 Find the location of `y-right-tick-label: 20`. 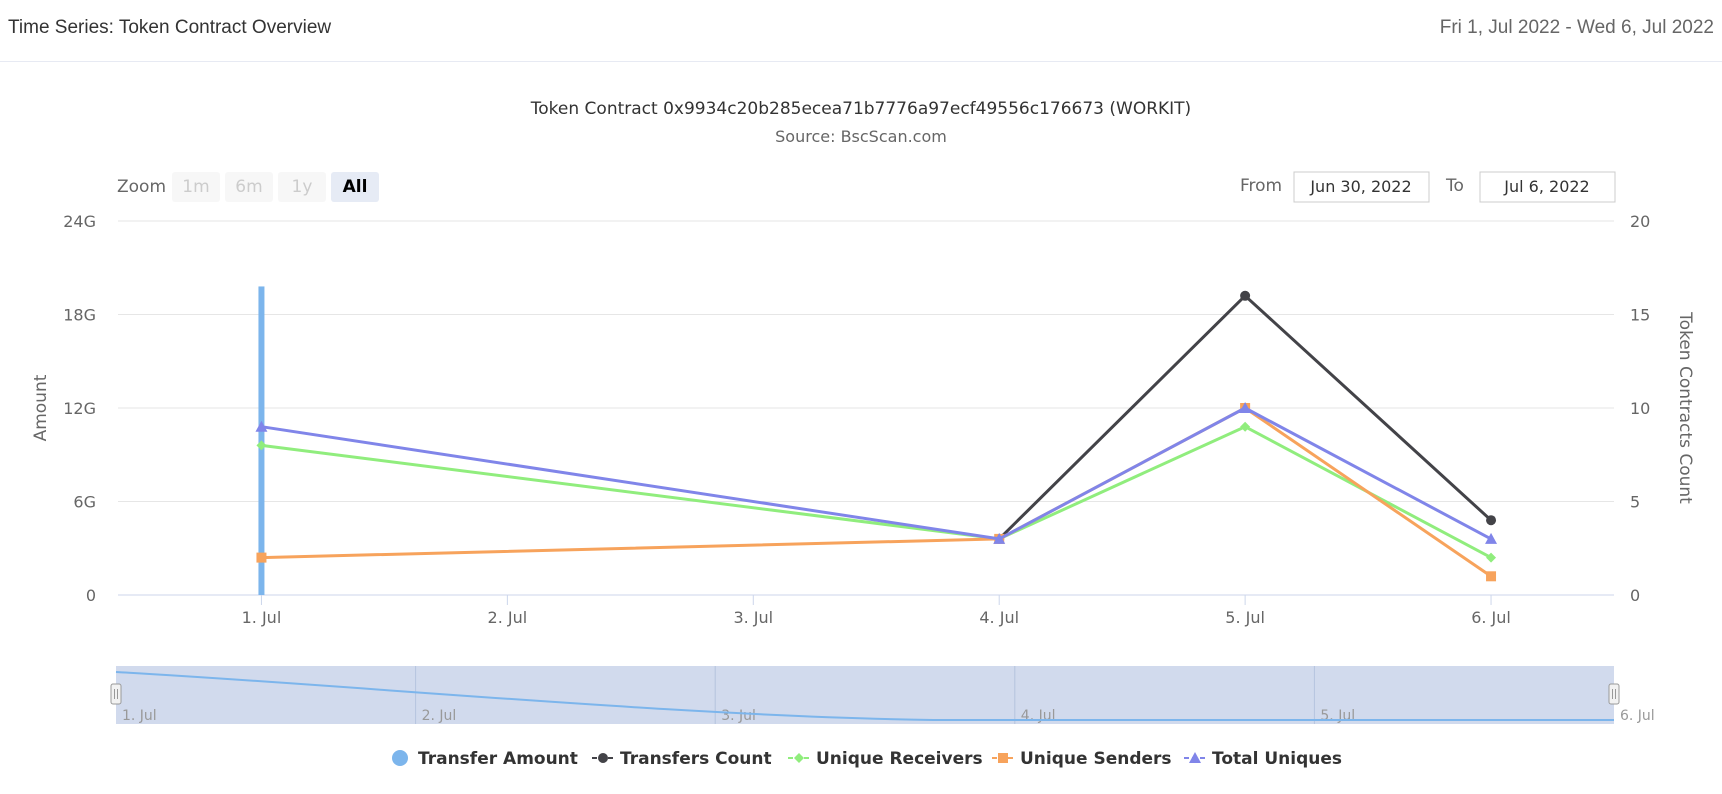

y-right-tick-label: 20 is located at coordinates (1640, 221).